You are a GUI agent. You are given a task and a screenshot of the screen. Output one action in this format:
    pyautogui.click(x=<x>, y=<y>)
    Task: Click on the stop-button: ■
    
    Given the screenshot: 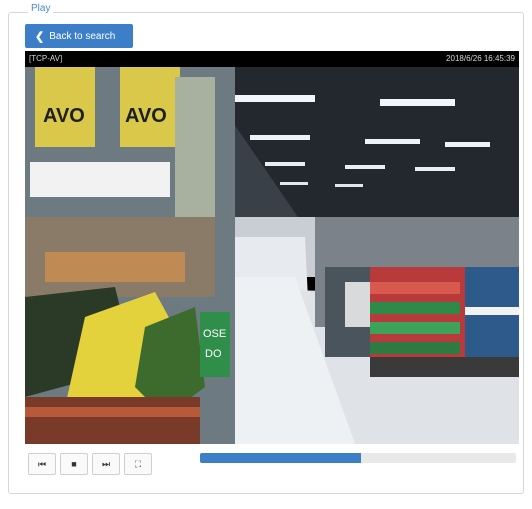 What is the action you would take?
    pyautogui.click(x=74, y=464)
    